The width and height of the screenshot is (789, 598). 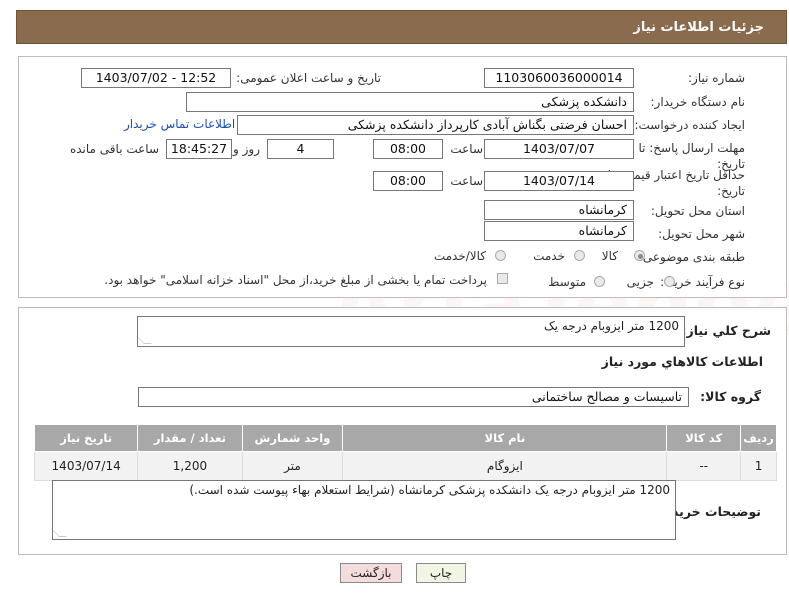 I want to click on process-option-minor: جزیی, so click(x=640, y=282).